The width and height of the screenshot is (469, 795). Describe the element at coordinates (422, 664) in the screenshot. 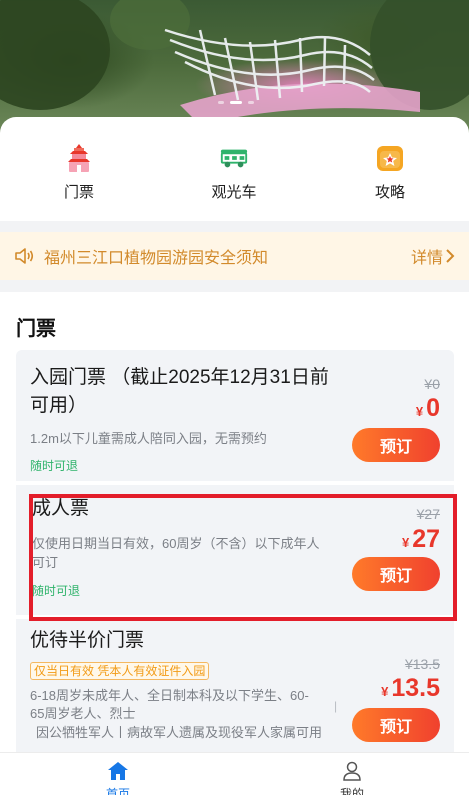

I see `original-price: ¥13.5` at that location.